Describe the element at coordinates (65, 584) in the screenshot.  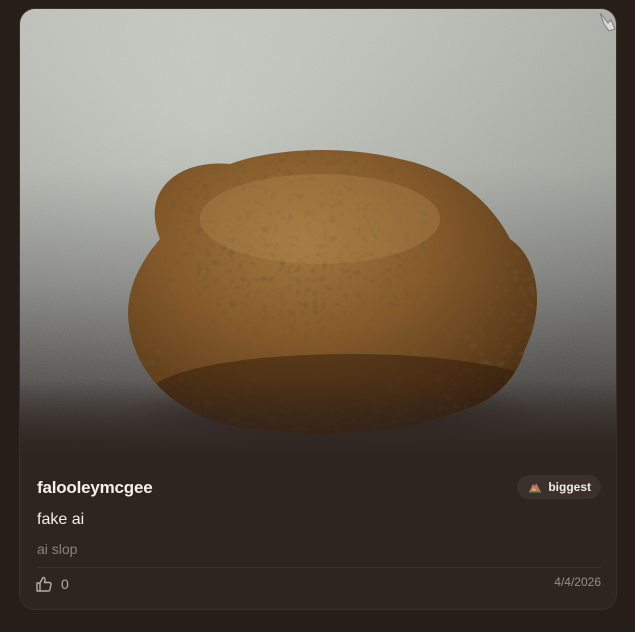
I see `like-count: 0` at that location.